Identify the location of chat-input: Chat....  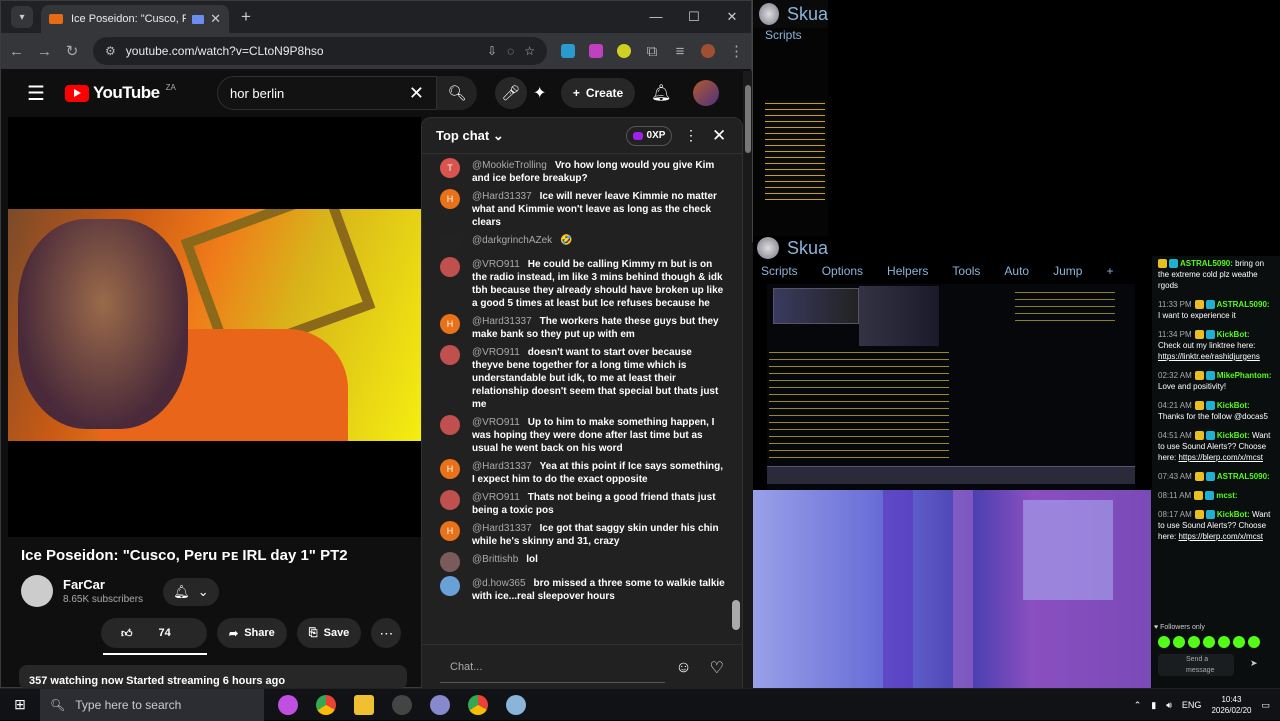
(553, 668).